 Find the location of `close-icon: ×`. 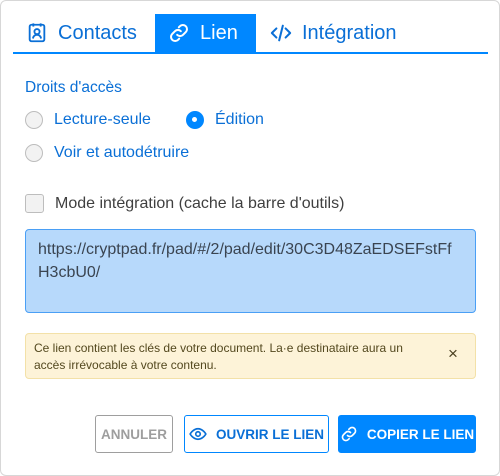

close-icon: × is located at coordinates (453, 353).